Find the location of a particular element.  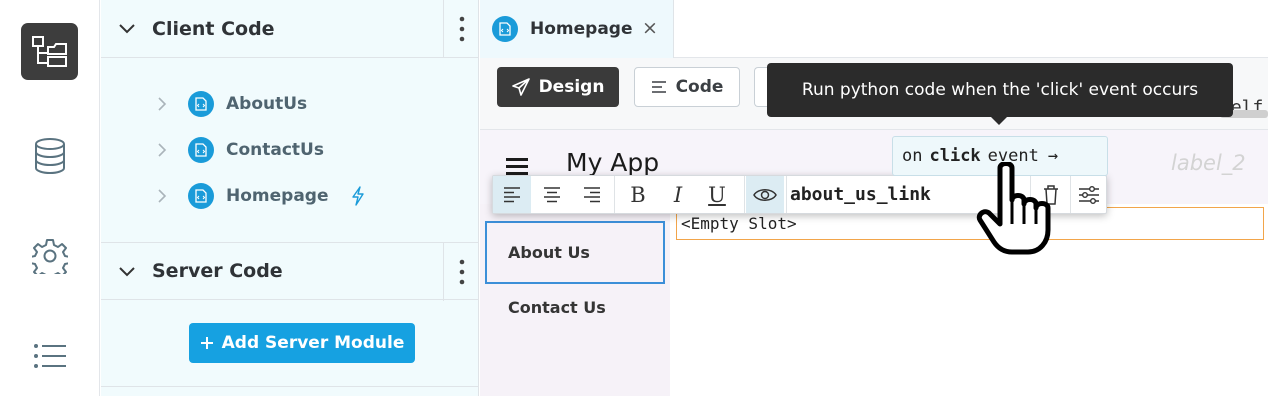

align-right-button is located at coordinates (592, 194).